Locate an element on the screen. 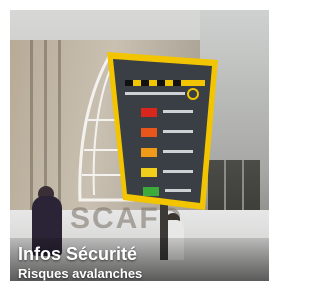 The width and height of the screenshot is (320, 286). tile-title: Infos Sécurité is located at coordinates (77, 254).